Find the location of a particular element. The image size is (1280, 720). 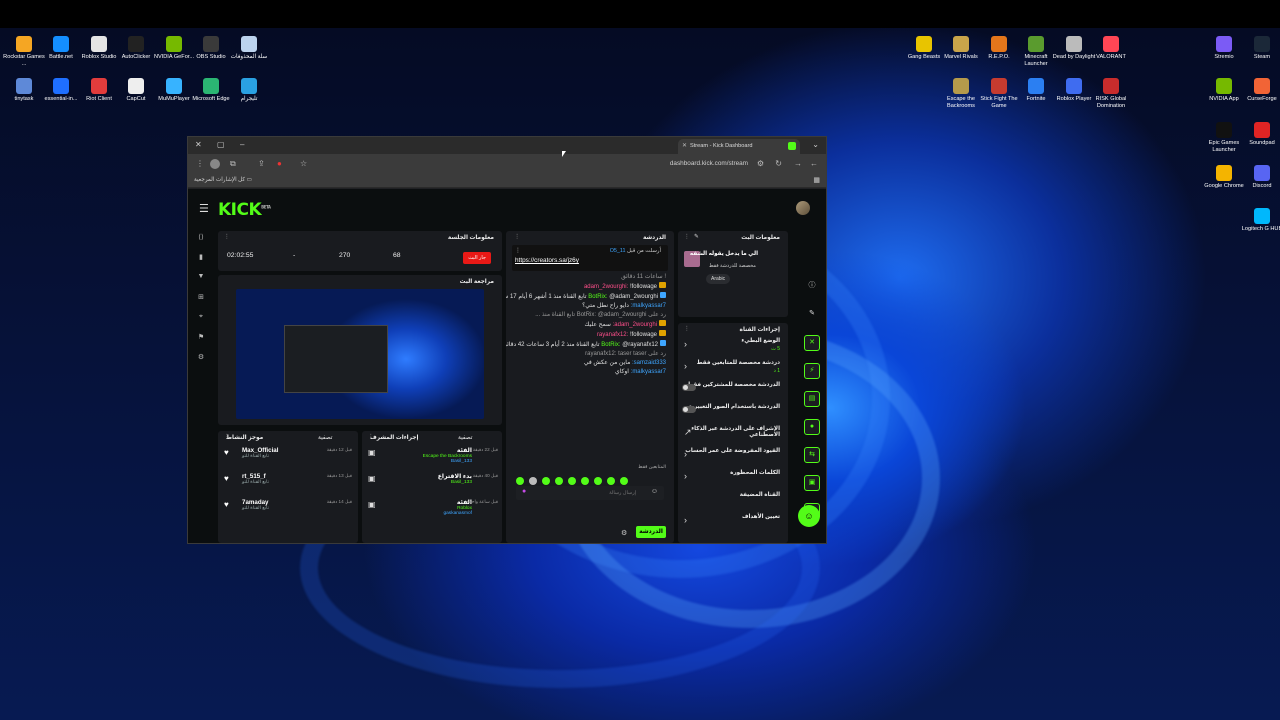

minimize-icon: – is located at coordinates (242, 144).